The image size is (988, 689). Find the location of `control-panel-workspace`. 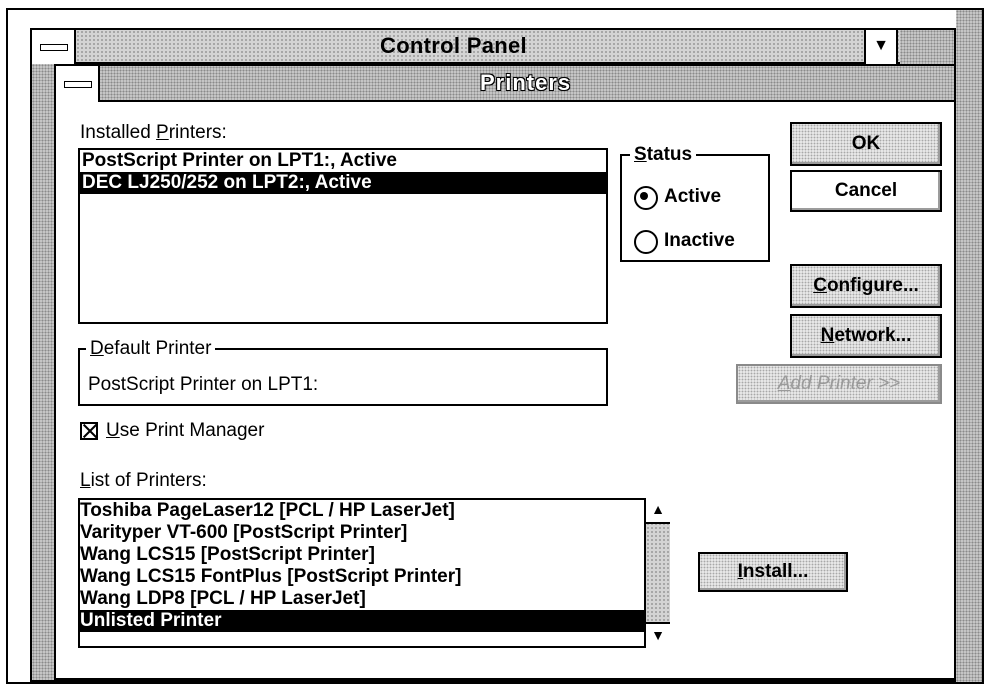

control-panel-workspace is located at coordinates (44, 372).